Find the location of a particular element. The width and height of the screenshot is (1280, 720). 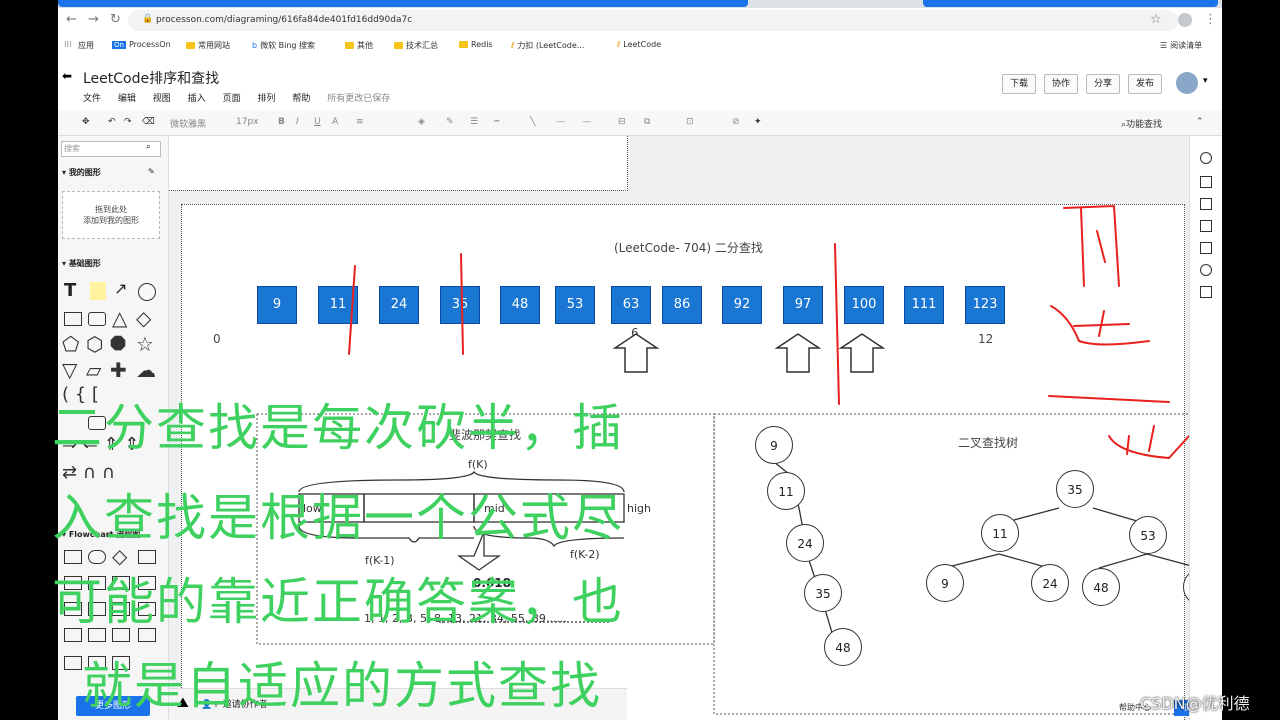

basic-shapes-header: ▾ 基础图形 is located at coordinates (81, 263).